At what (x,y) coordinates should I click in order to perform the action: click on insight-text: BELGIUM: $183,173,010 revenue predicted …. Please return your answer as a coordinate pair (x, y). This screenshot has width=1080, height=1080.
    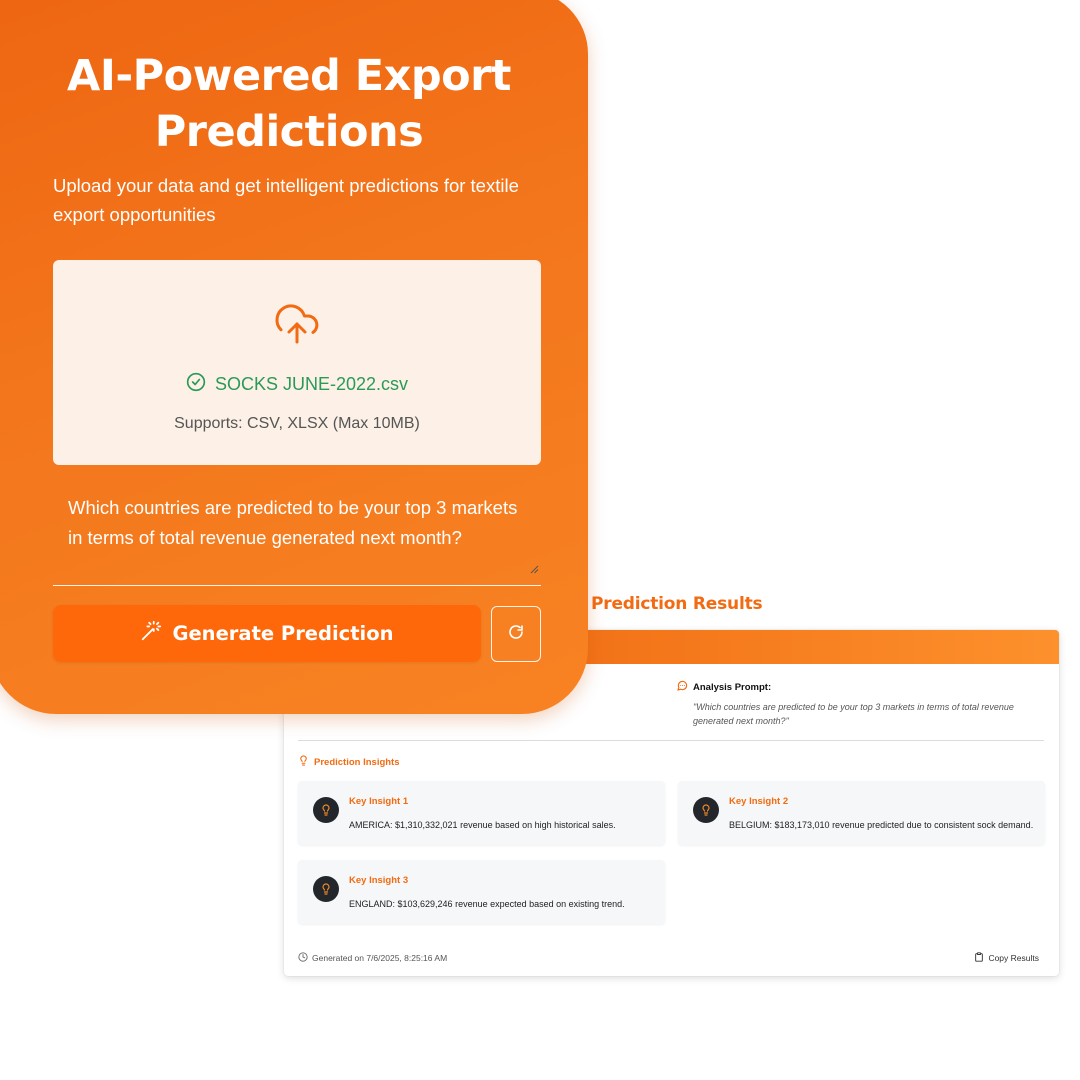
    Looking at the image, I should click on (881, 825).